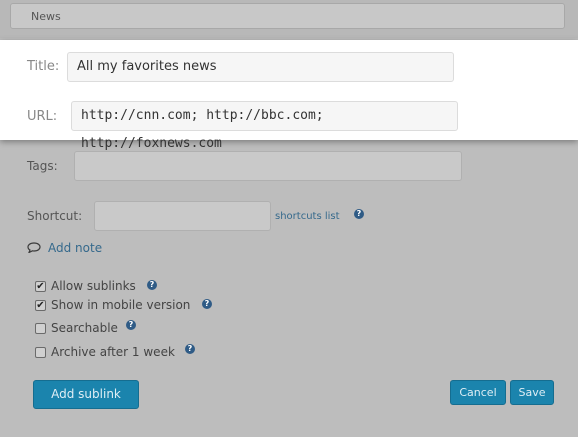  I want to click on title-value: All my favorites news, so click(147, 66).